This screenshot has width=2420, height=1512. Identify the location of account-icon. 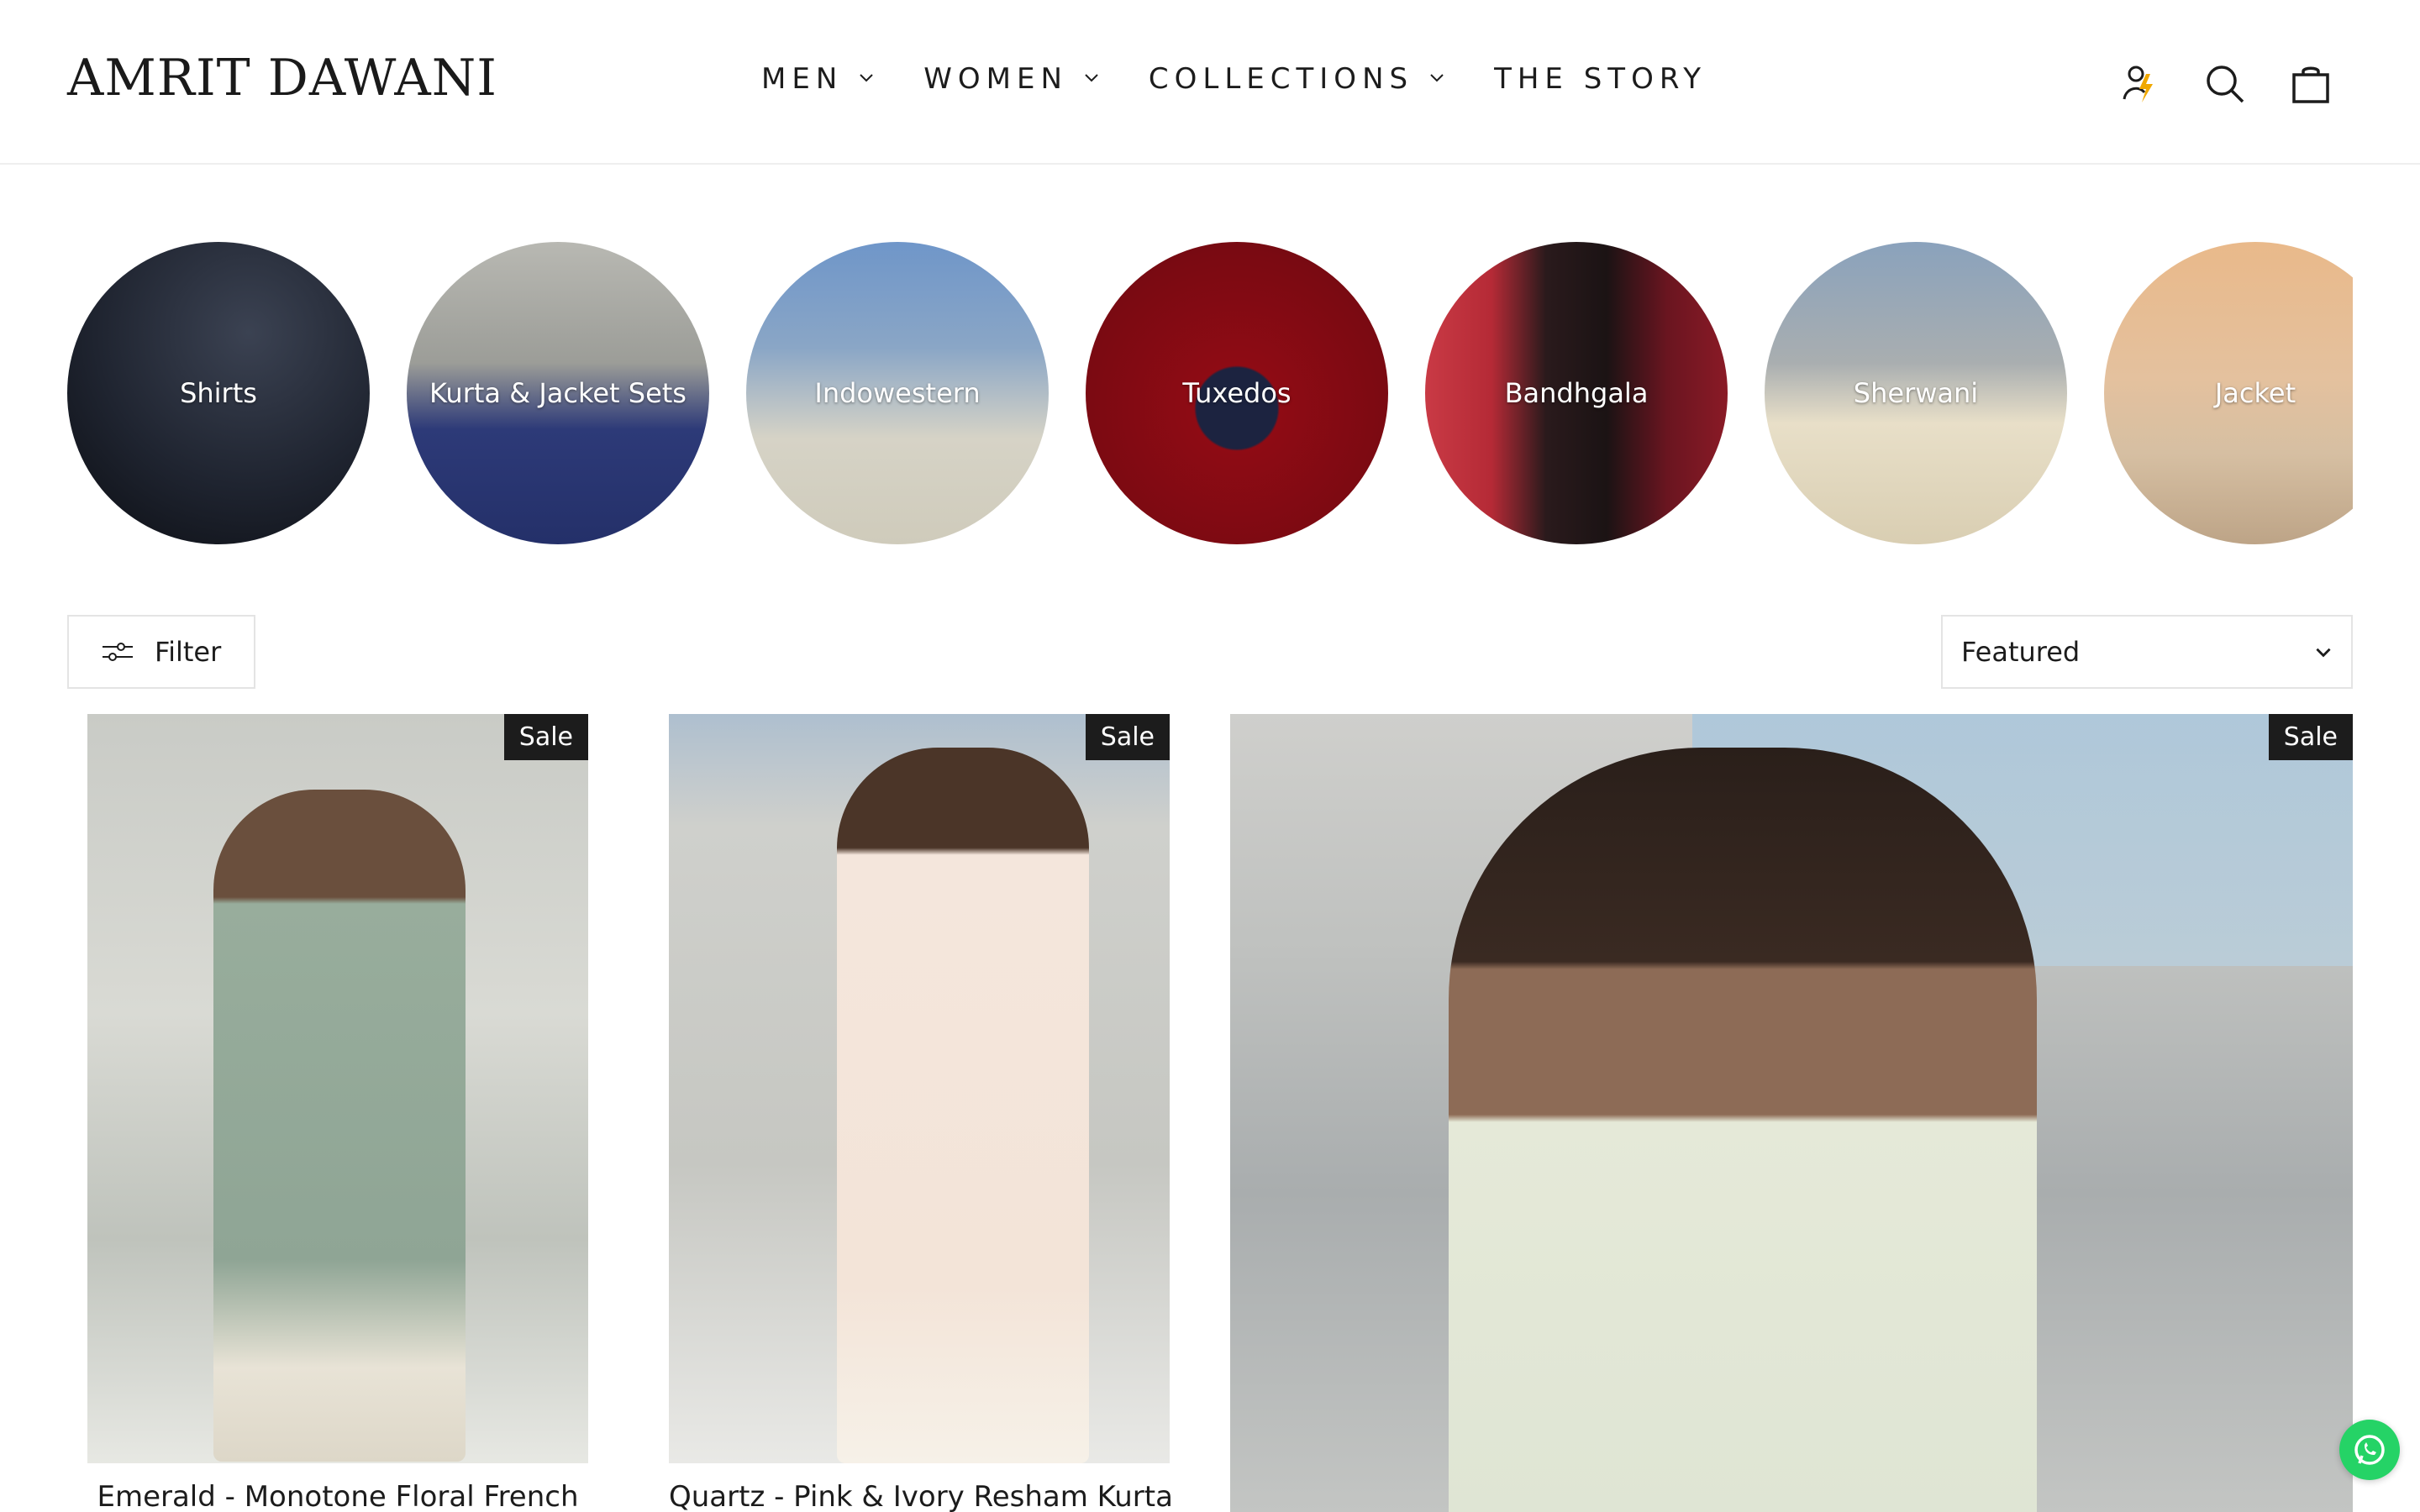
(2138, 84).